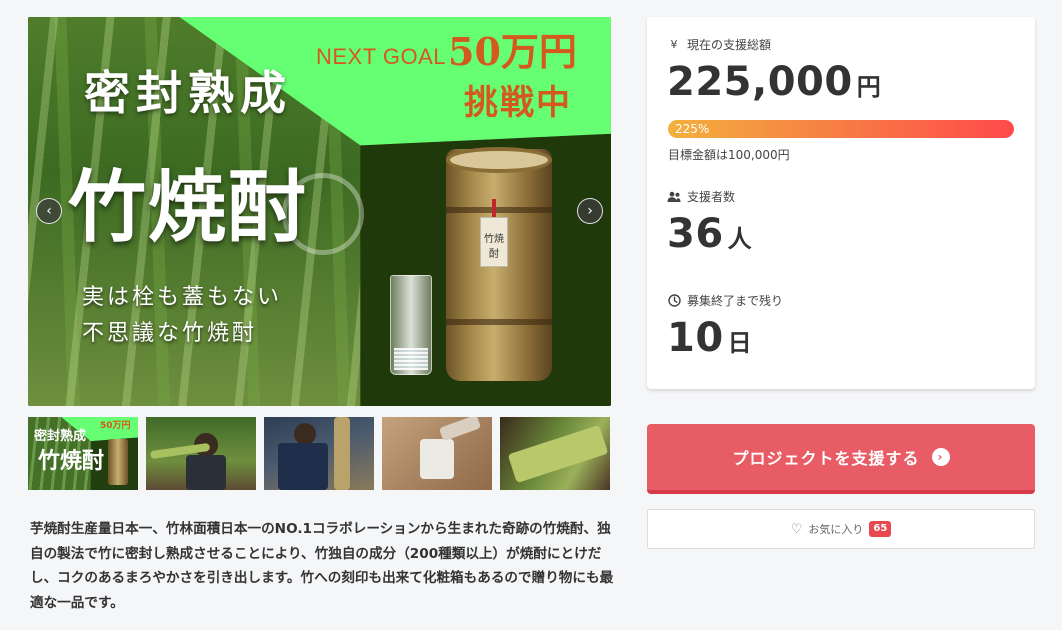 The image size is (1062, 630). I want to click on remaining-label: 募集終了まで残り, so click(725, 300).